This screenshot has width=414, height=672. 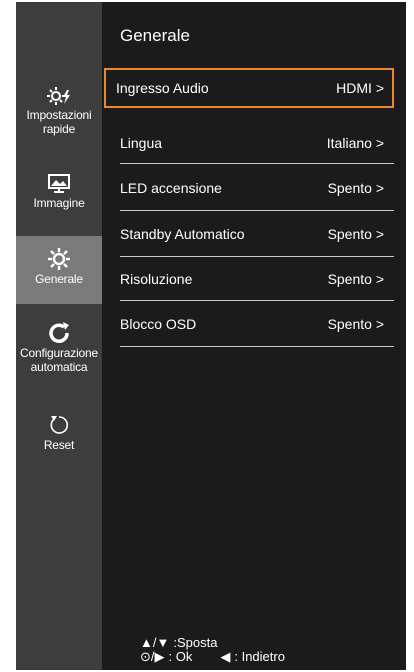 What do you see at coordinates (249, 88) in the screenshot?
I see `menu-row-audio-input: Ingresso Audio HDMI >` at bounding box center [249, 88].